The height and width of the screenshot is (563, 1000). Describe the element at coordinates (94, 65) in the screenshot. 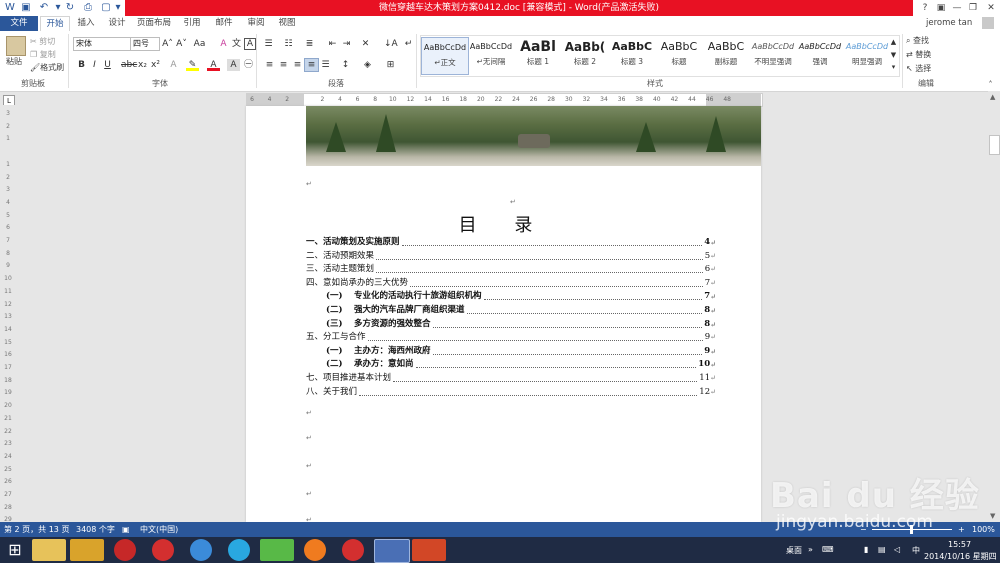

I see `italic-icon: I` at that location.